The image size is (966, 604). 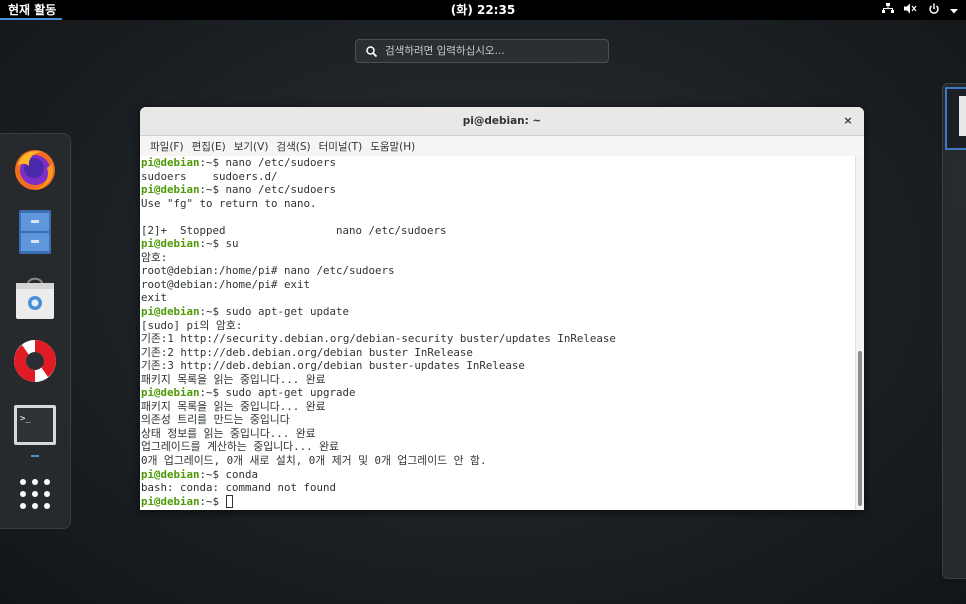 What do you see at coordinates (228, 433) in the screenshot?
I see `terminal-output-line: 상태 정보를 읽는 중입니다... 완료` at bounding box center [228, 433].